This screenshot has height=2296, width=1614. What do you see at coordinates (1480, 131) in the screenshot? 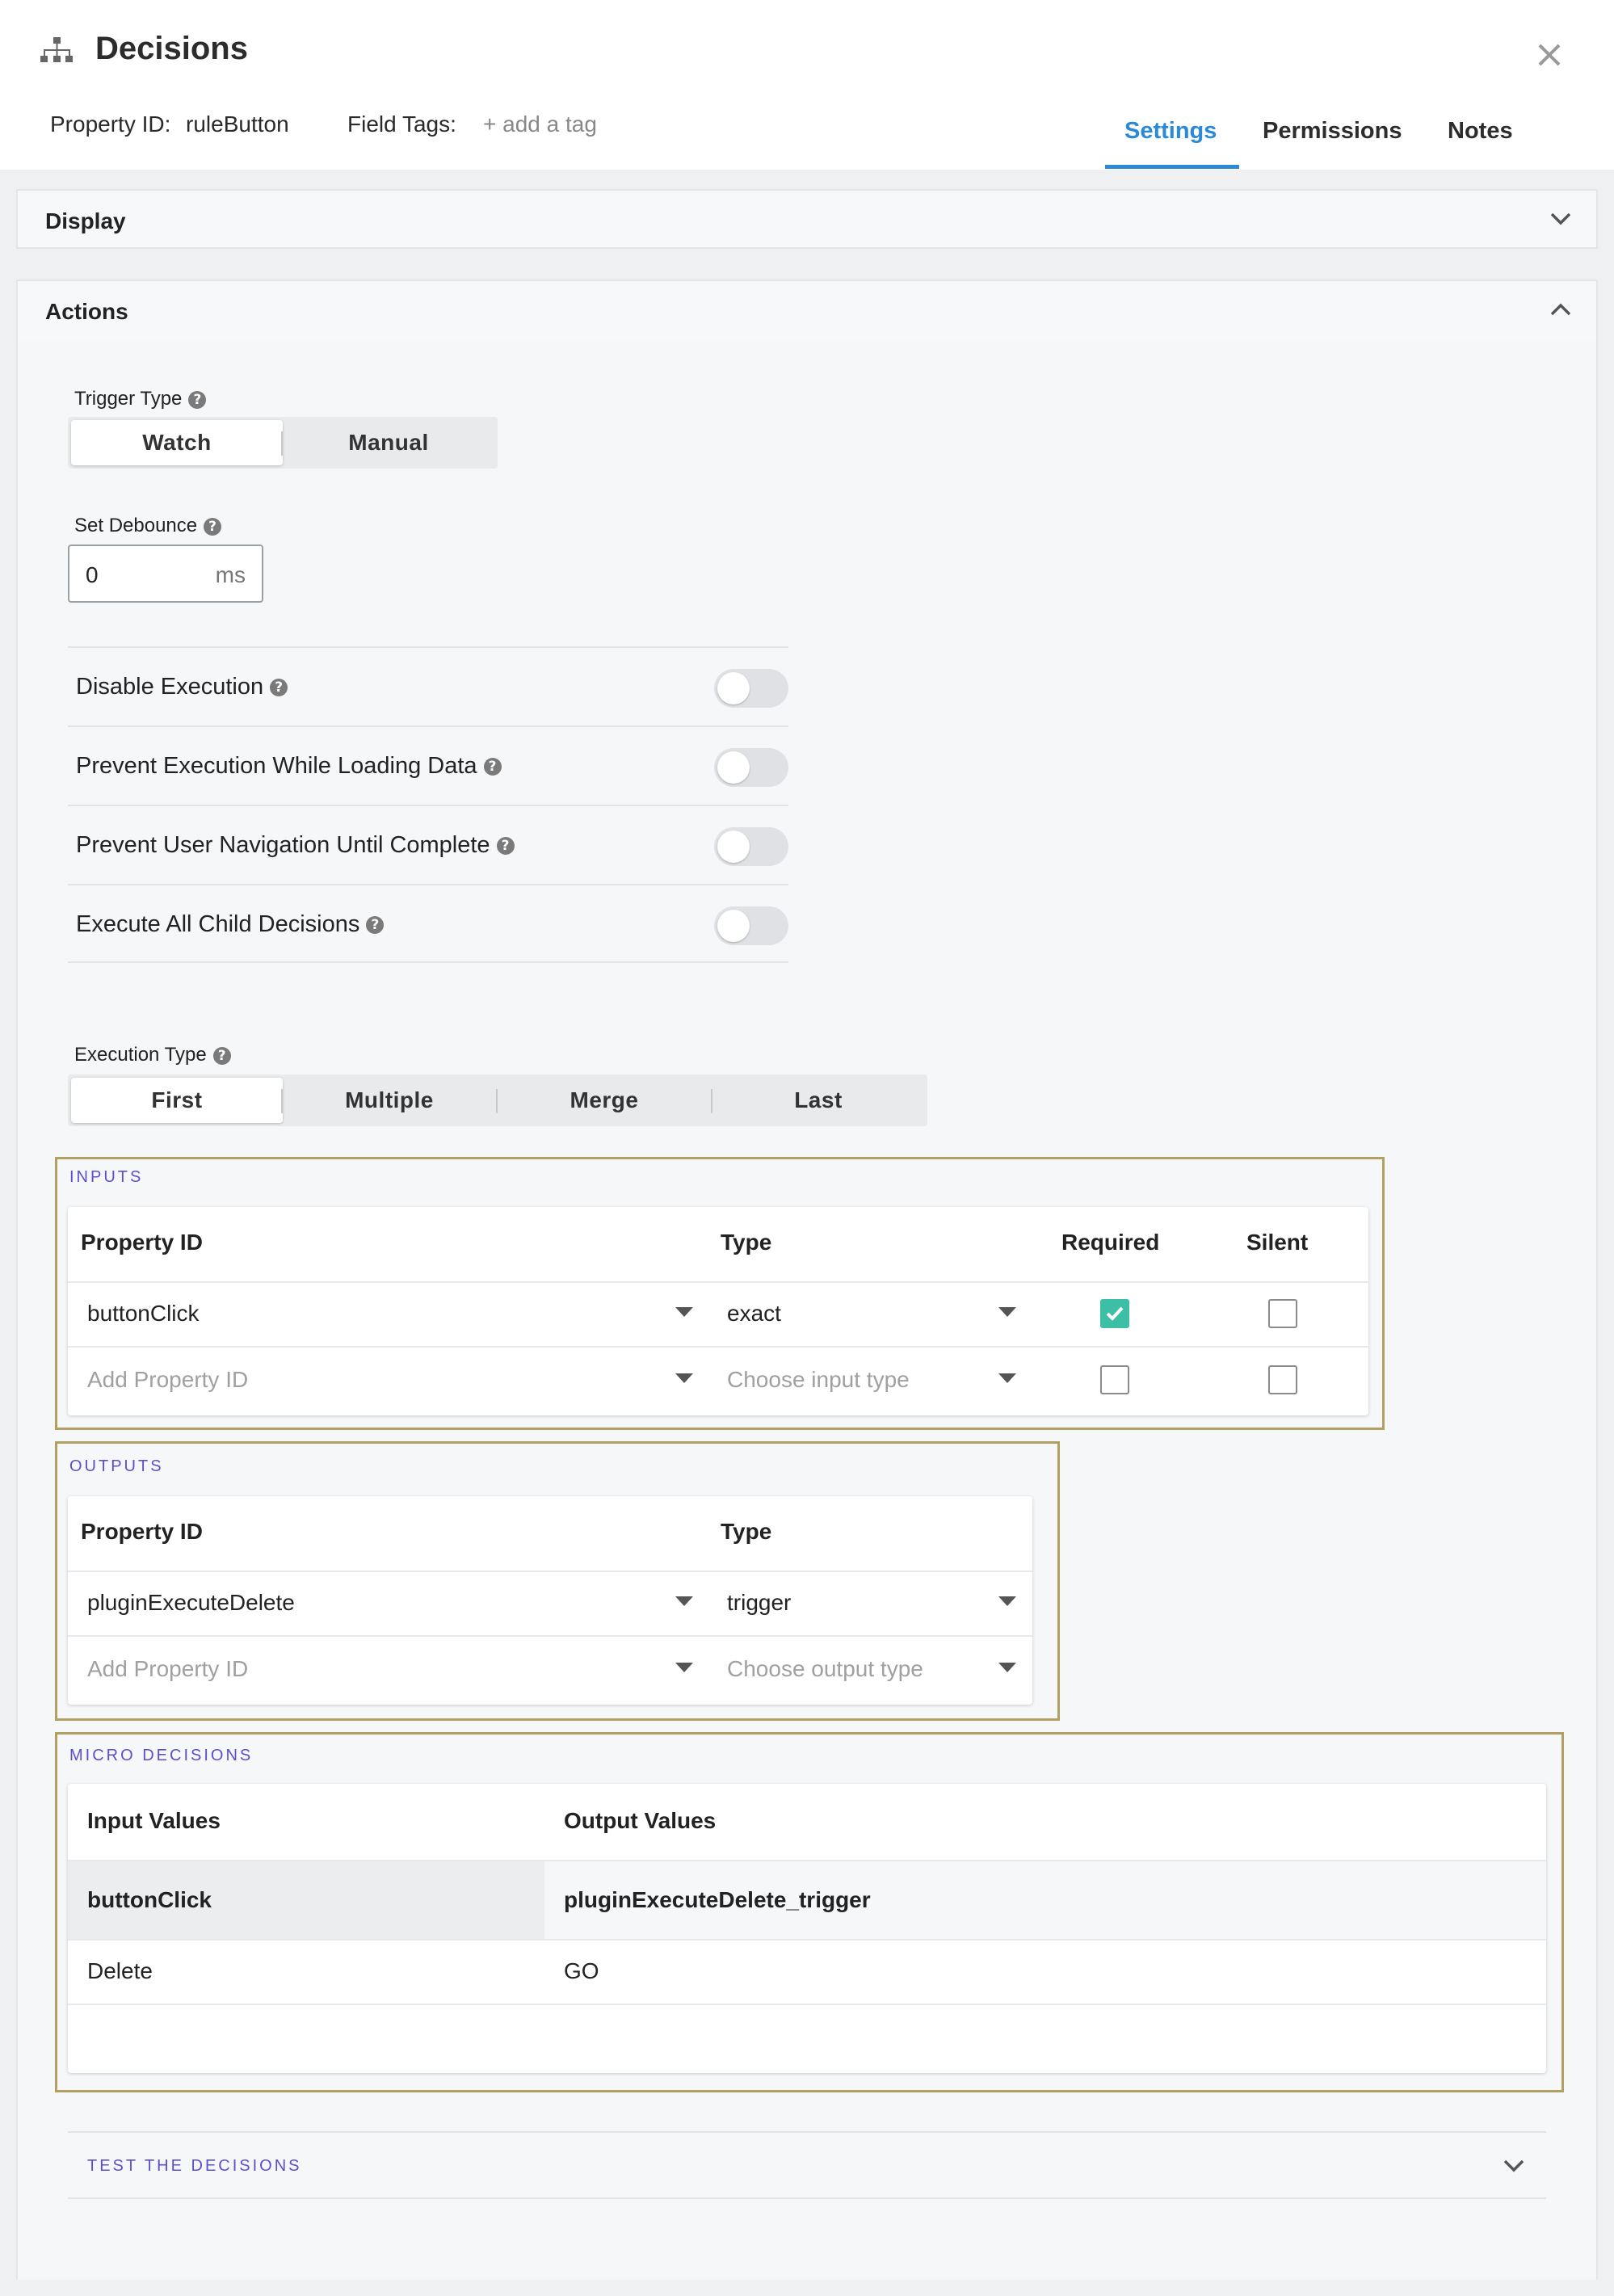
I see `tab-notes: Notes` at bounding box center [1480, 131].